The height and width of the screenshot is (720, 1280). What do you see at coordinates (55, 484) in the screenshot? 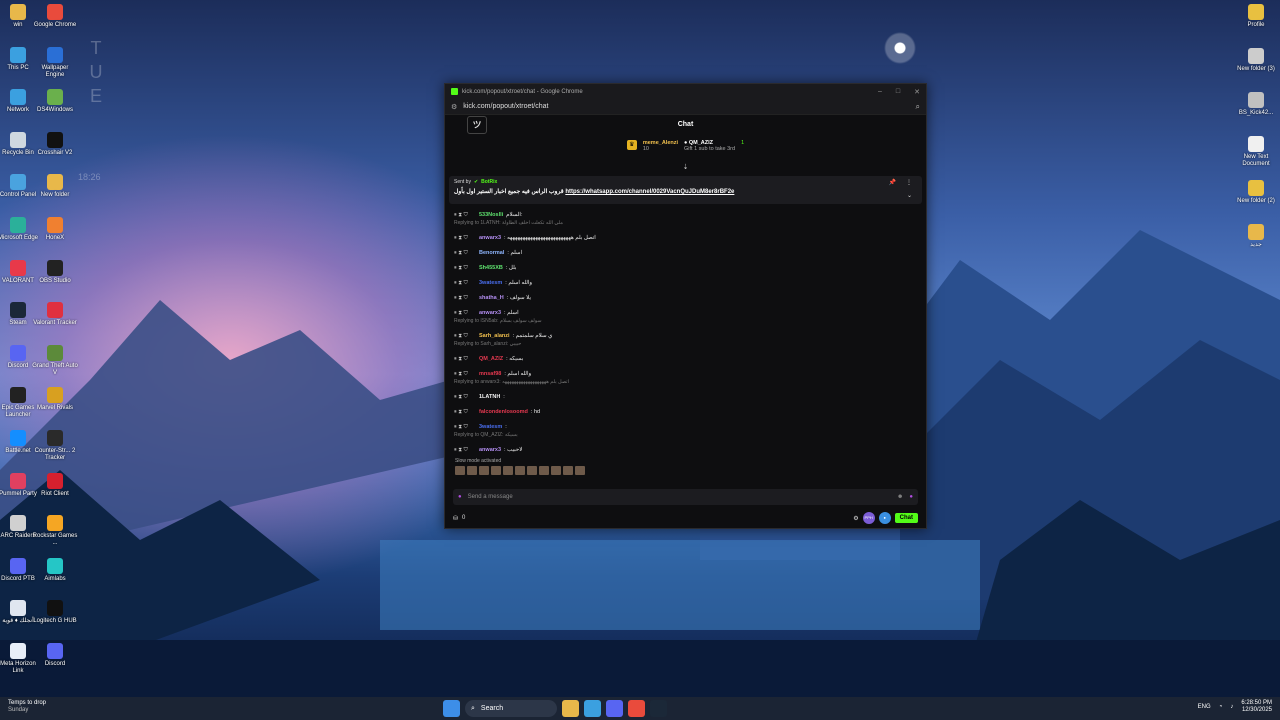
I see `desktop-shortcut: Riot Client` at bounding box center [55, 484].